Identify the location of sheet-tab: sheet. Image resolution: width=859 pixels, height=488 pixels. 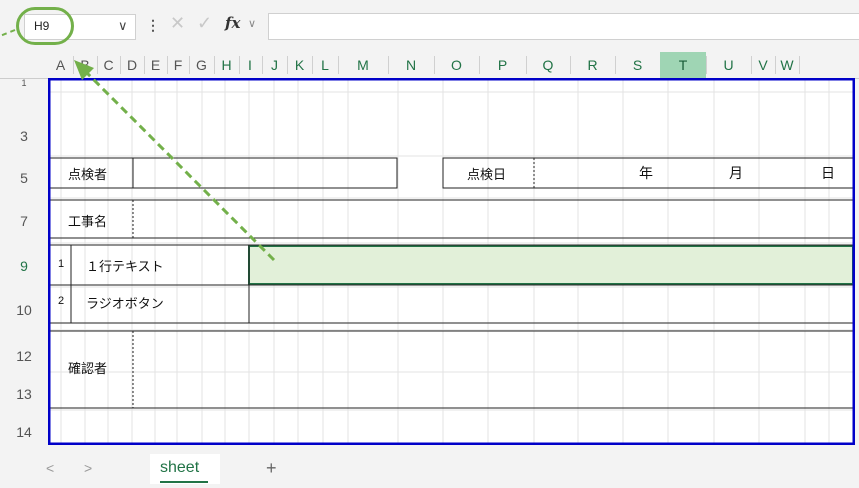
(185, 469).